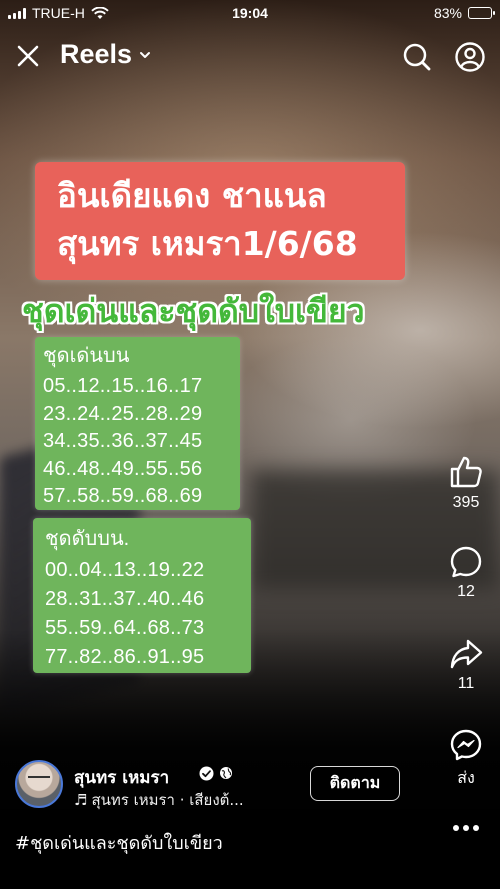 Image resolution: width=500 pixels, height=889 pixels. Describe the element at coordinates (447, 13) in the screenshot. I see `battery-percent: 83%` at that location.